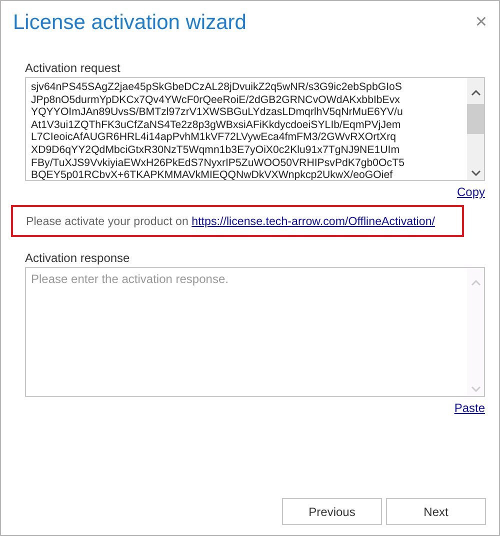 This screenshot has height=536, width=500. Describe the element at coordinates (470, 192) in the screenshot. I see `copy-link: Copy` at that location.